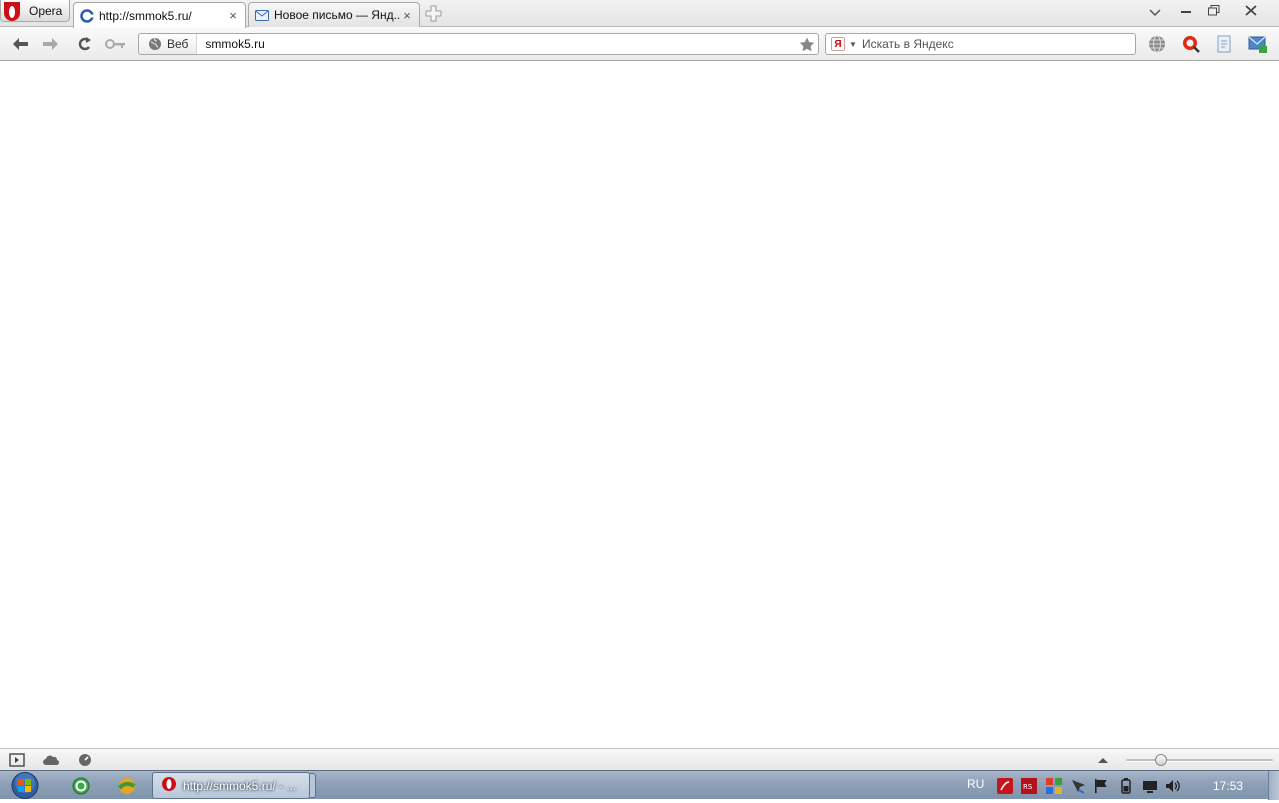 The width and height of the screenshot is (1279, 803). Describe the element at coordinates (496, 44) in the screenshot. I see `url-input` at that location.